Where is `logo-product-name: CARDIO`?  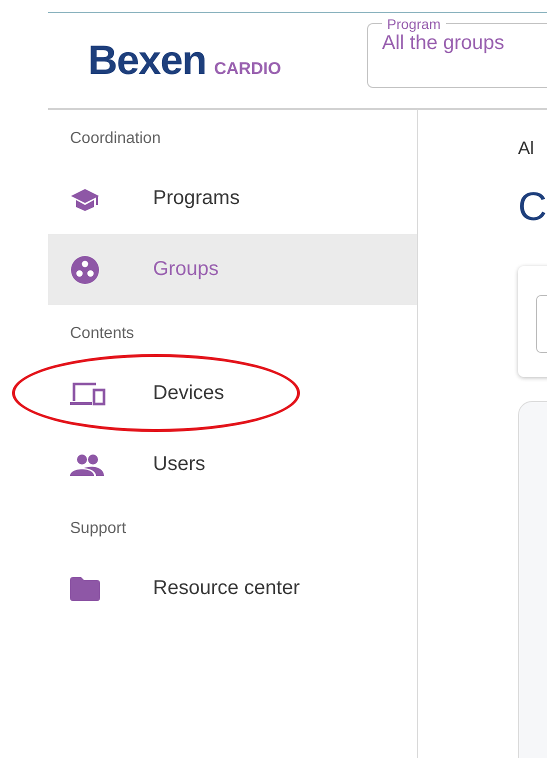
logo-product-name: CARDIO is located at coordinates (248, 69).